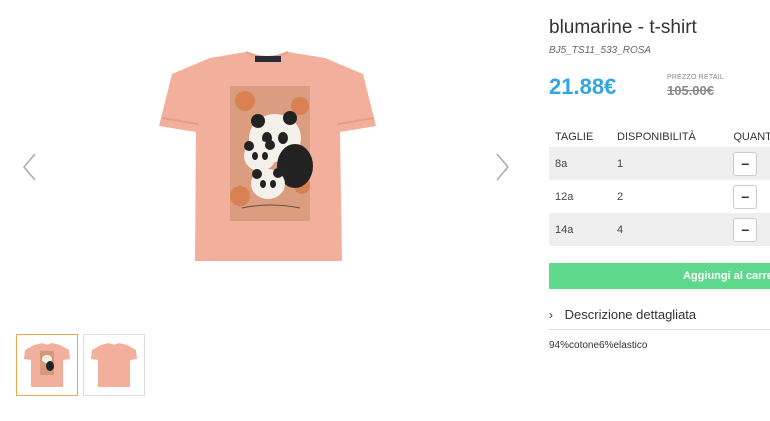  I want to click on thumbnail-back-image, so click(114, 365).